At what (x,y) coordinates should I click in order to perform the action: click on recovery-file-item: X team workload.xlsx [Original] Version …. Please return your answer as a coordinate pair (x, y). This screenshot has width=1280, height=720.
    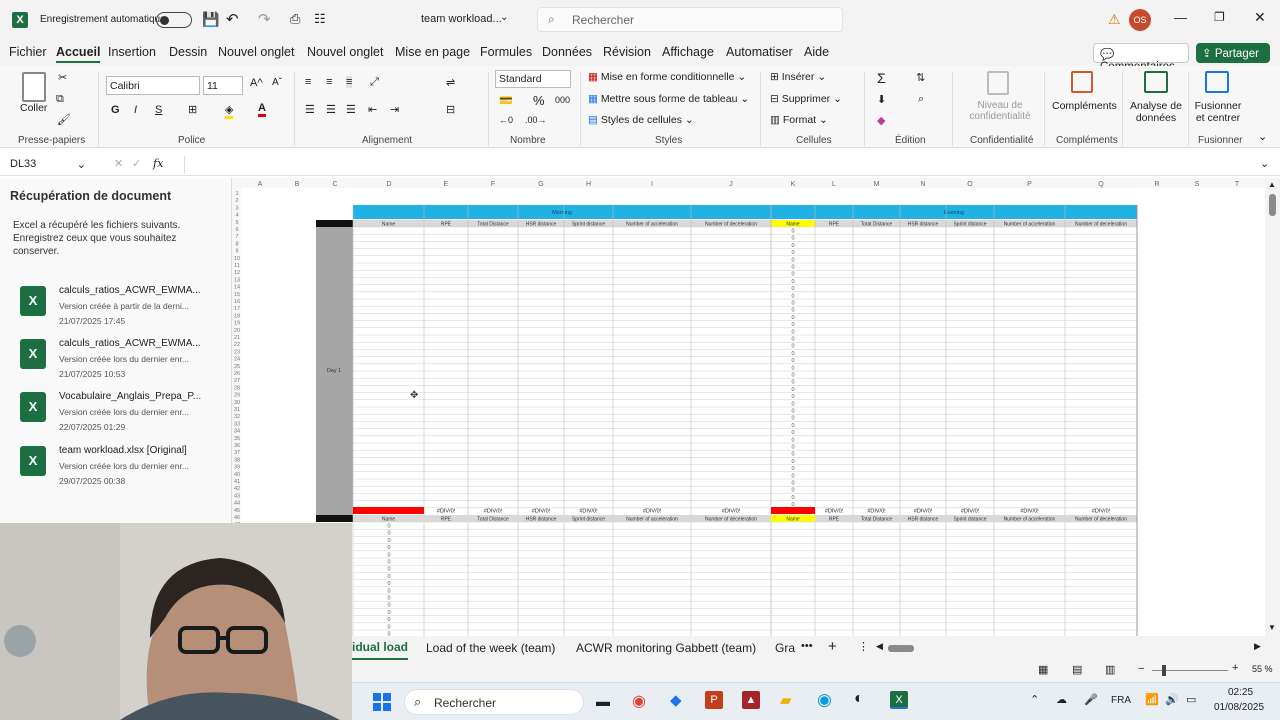
    Looking at the image, I should click on (119, 469).